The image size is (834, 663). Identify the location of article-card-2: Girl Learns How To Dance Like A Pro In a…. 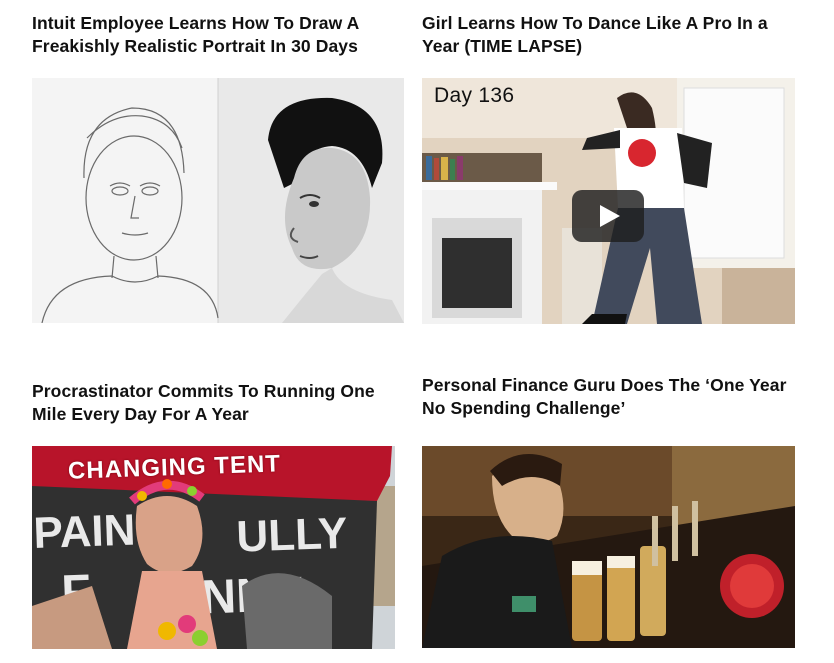
(608, 35).